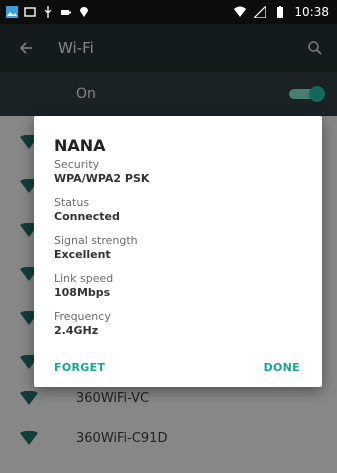  What do you see at coordinates (76, 330) in the screenshot?
I see `field-value: 2.4GHz` at bounding box center [76, 330].